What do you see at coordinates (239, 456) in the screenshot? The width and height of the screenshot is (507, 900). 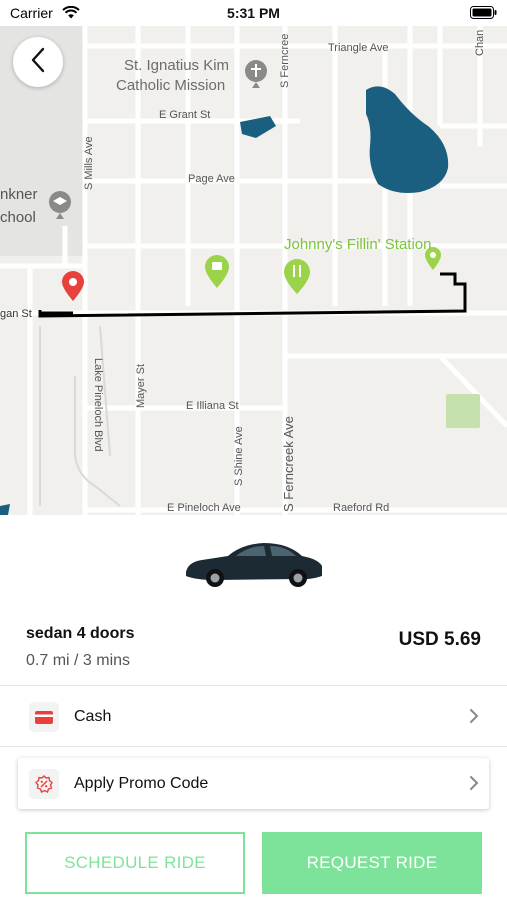 I see `map-label-s-shine-ave: S Shine Ave` at bounding box center [239, 456].